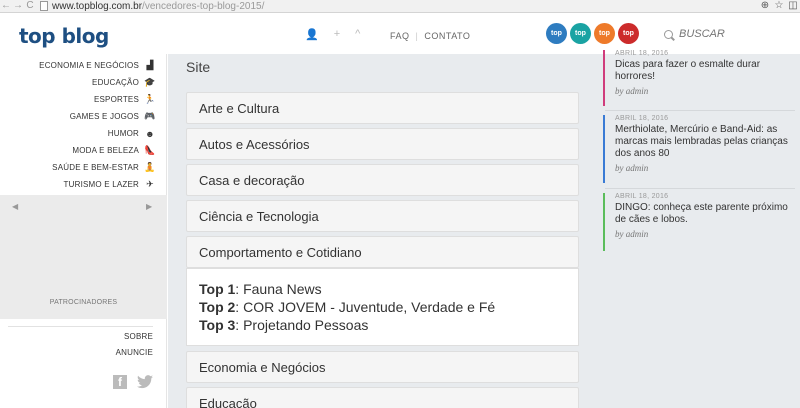 The image size is (800, 408). Describe the element at coordinates (337, 34) in the screenshot. I see `plus-icon: +` at that location.